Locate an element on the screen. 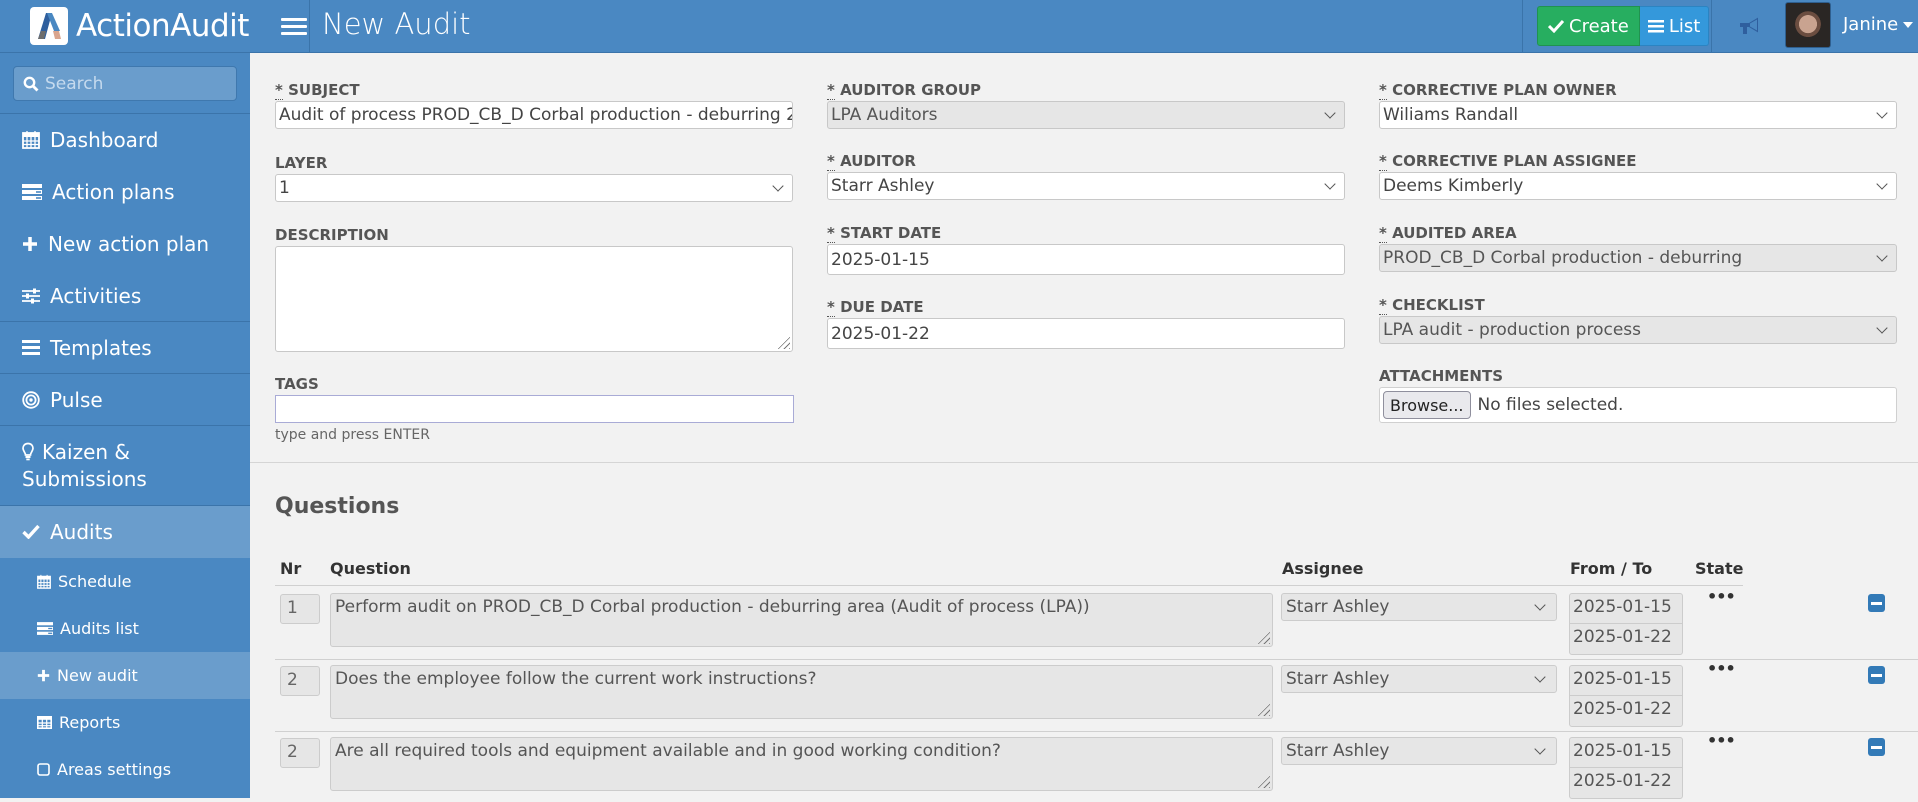 The image size is (1918, 802). menu-toggle-icon is located at coordinates (294, 26).